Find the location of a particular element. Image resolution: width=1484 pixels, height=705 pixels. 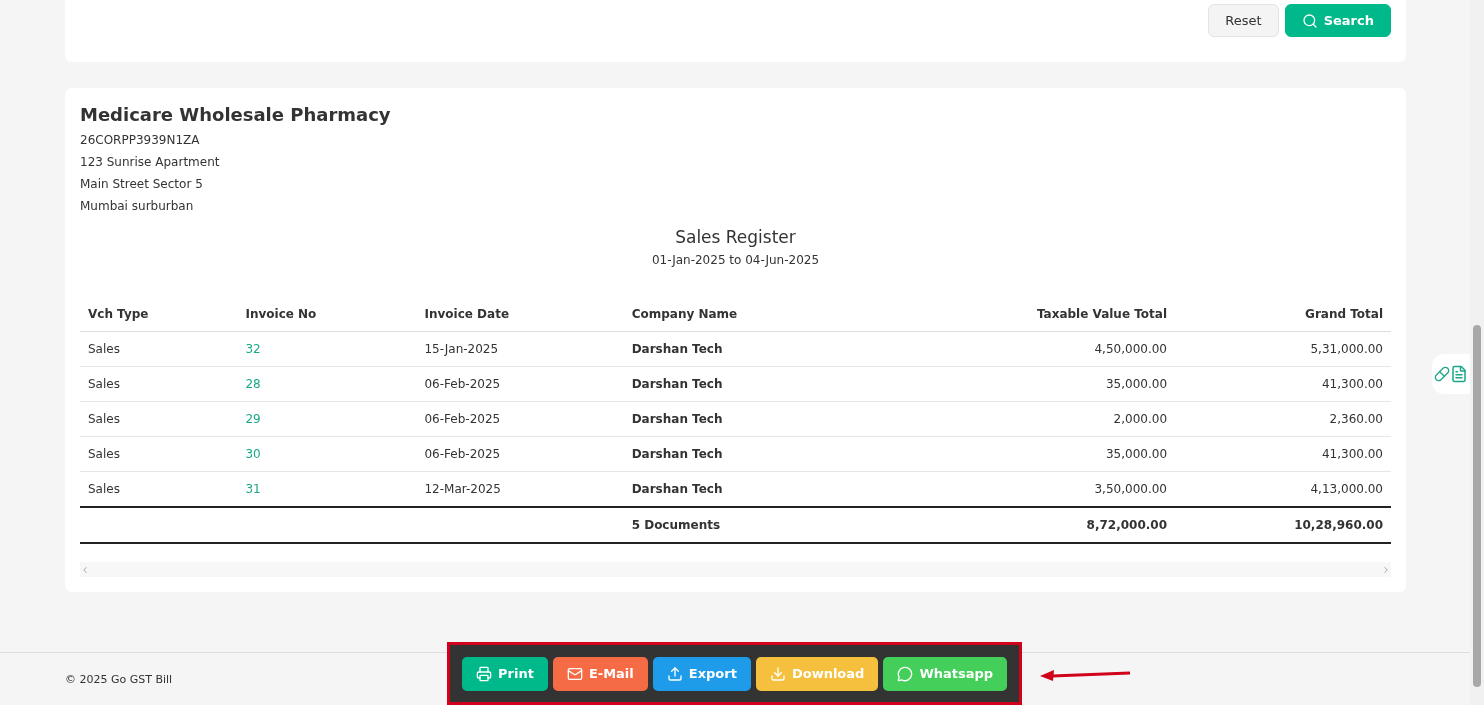

side-tool-button is located at coordinates (1451, 374).